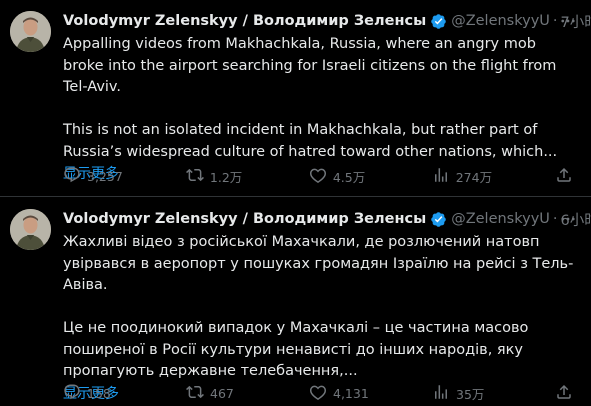  Describe the element at coordinates (470, 394) in the screenshot. I see `views-count: 35万` at that location.